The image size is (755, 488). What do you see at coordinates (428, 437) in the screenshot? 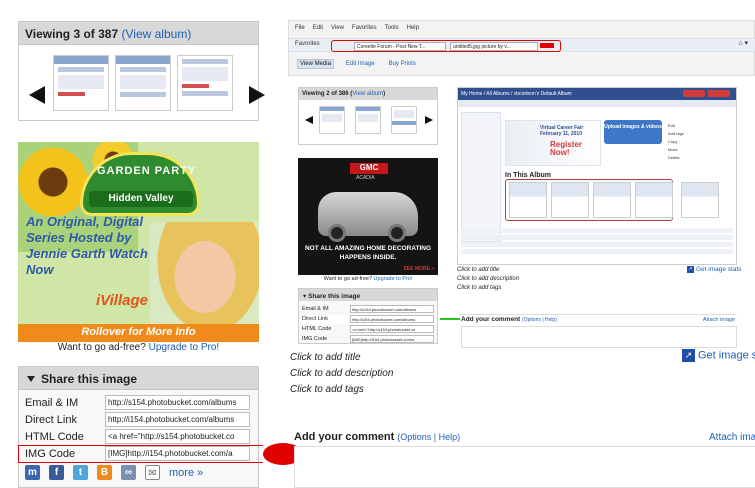
I see `comment-options-link: (Options | Help)` at bounding box center [428, 437].